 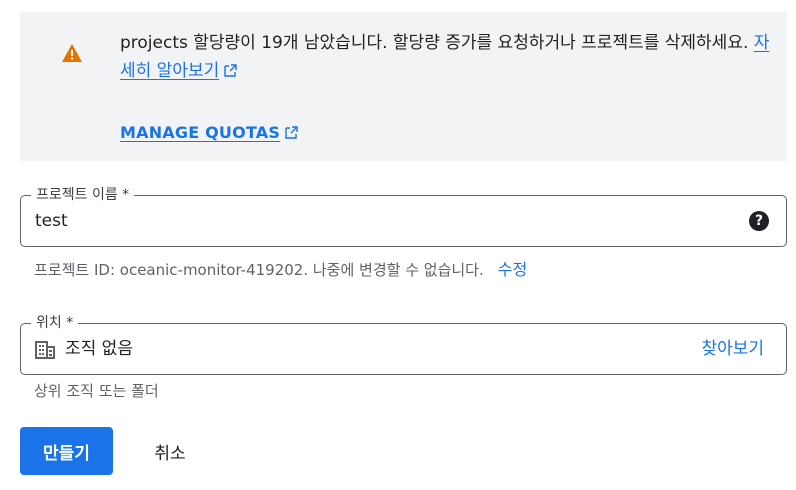 What do you see at coordinates (403, 344) in the screenshot?
I see `location-field: 위치 * 조직 없음 찾아보기` at bounding box center [403, 344].